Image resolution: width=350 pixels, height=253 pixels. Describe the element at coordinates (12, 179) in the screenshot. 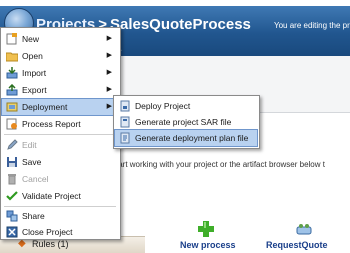

I see `trash-icon` at that location.